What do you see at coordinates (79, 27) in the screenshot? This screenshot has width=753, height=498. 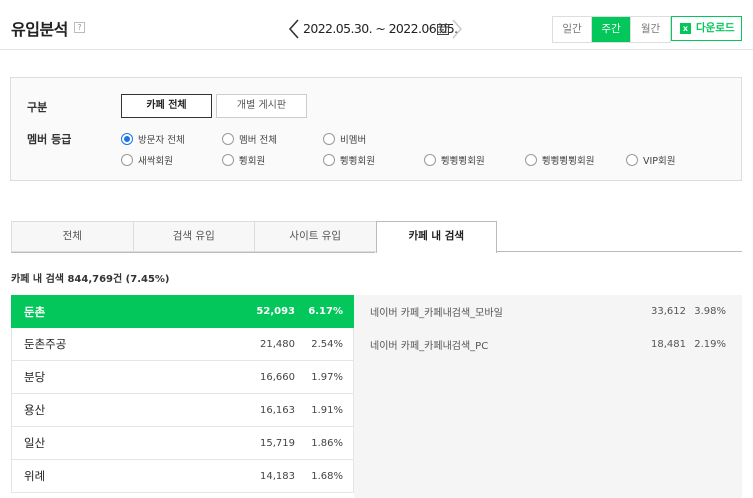 I see `help-icon: ?` at bounding box center [79, 27].